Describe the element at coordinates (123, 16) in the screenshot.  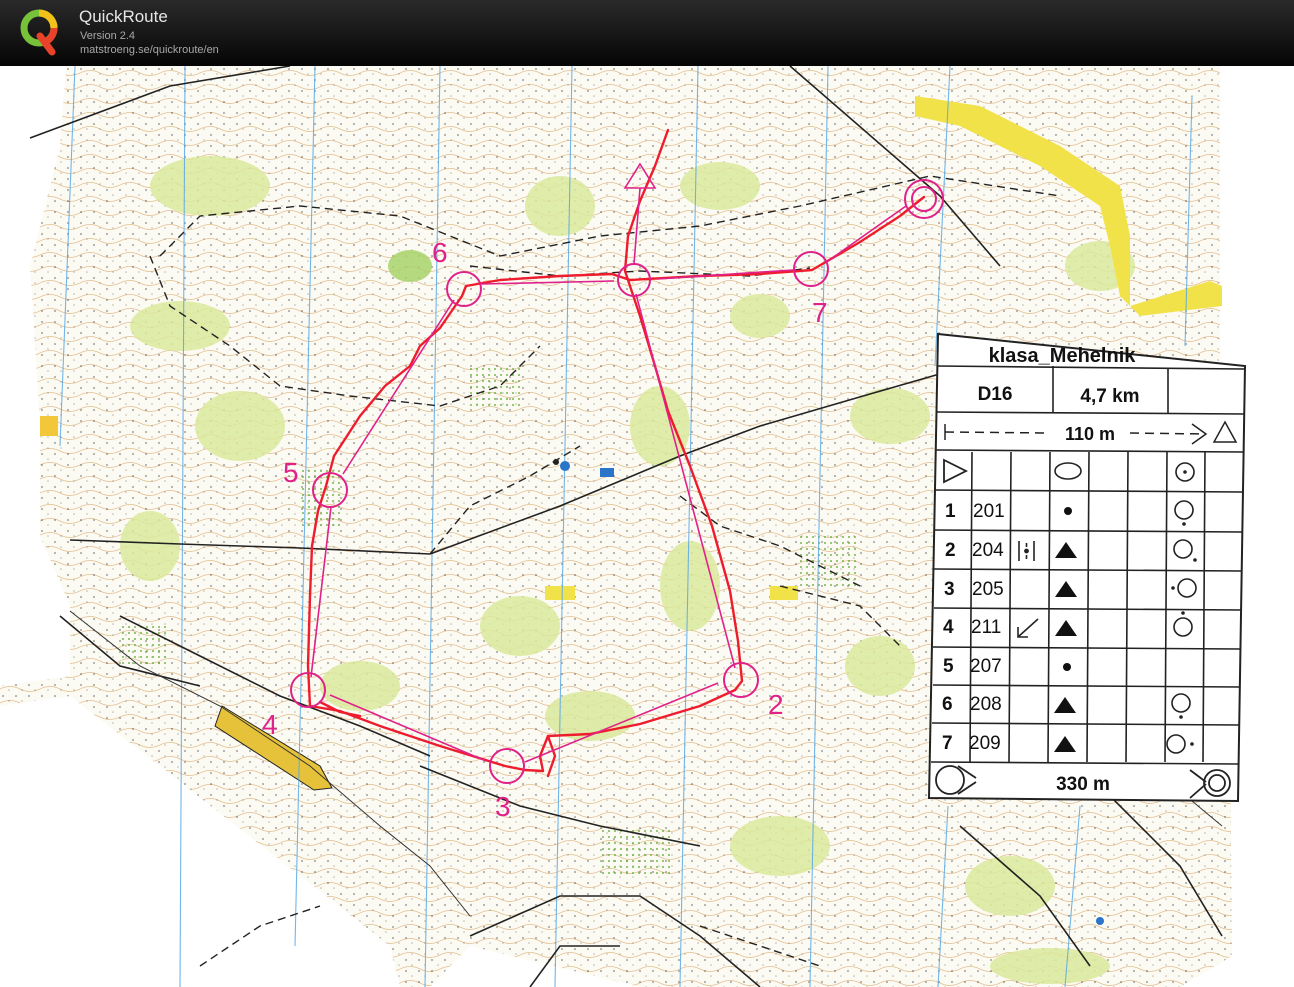
I see `app-title: QuickRoute` at that location.